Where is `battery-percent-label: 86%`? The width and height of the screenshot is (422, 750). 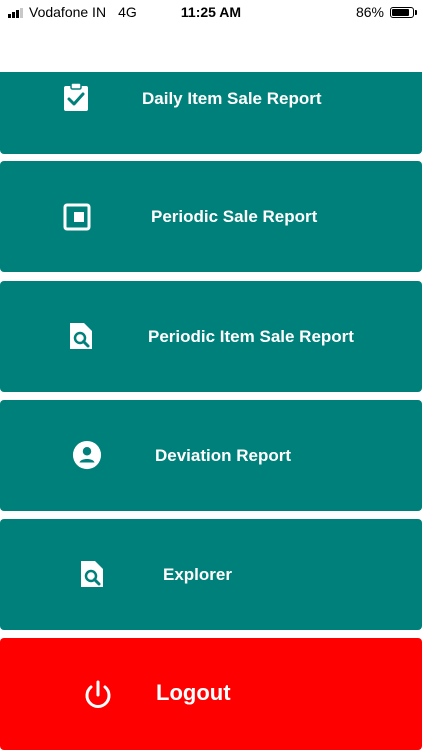
battery-percent-label: 86% is located at coordinates (369, 12).